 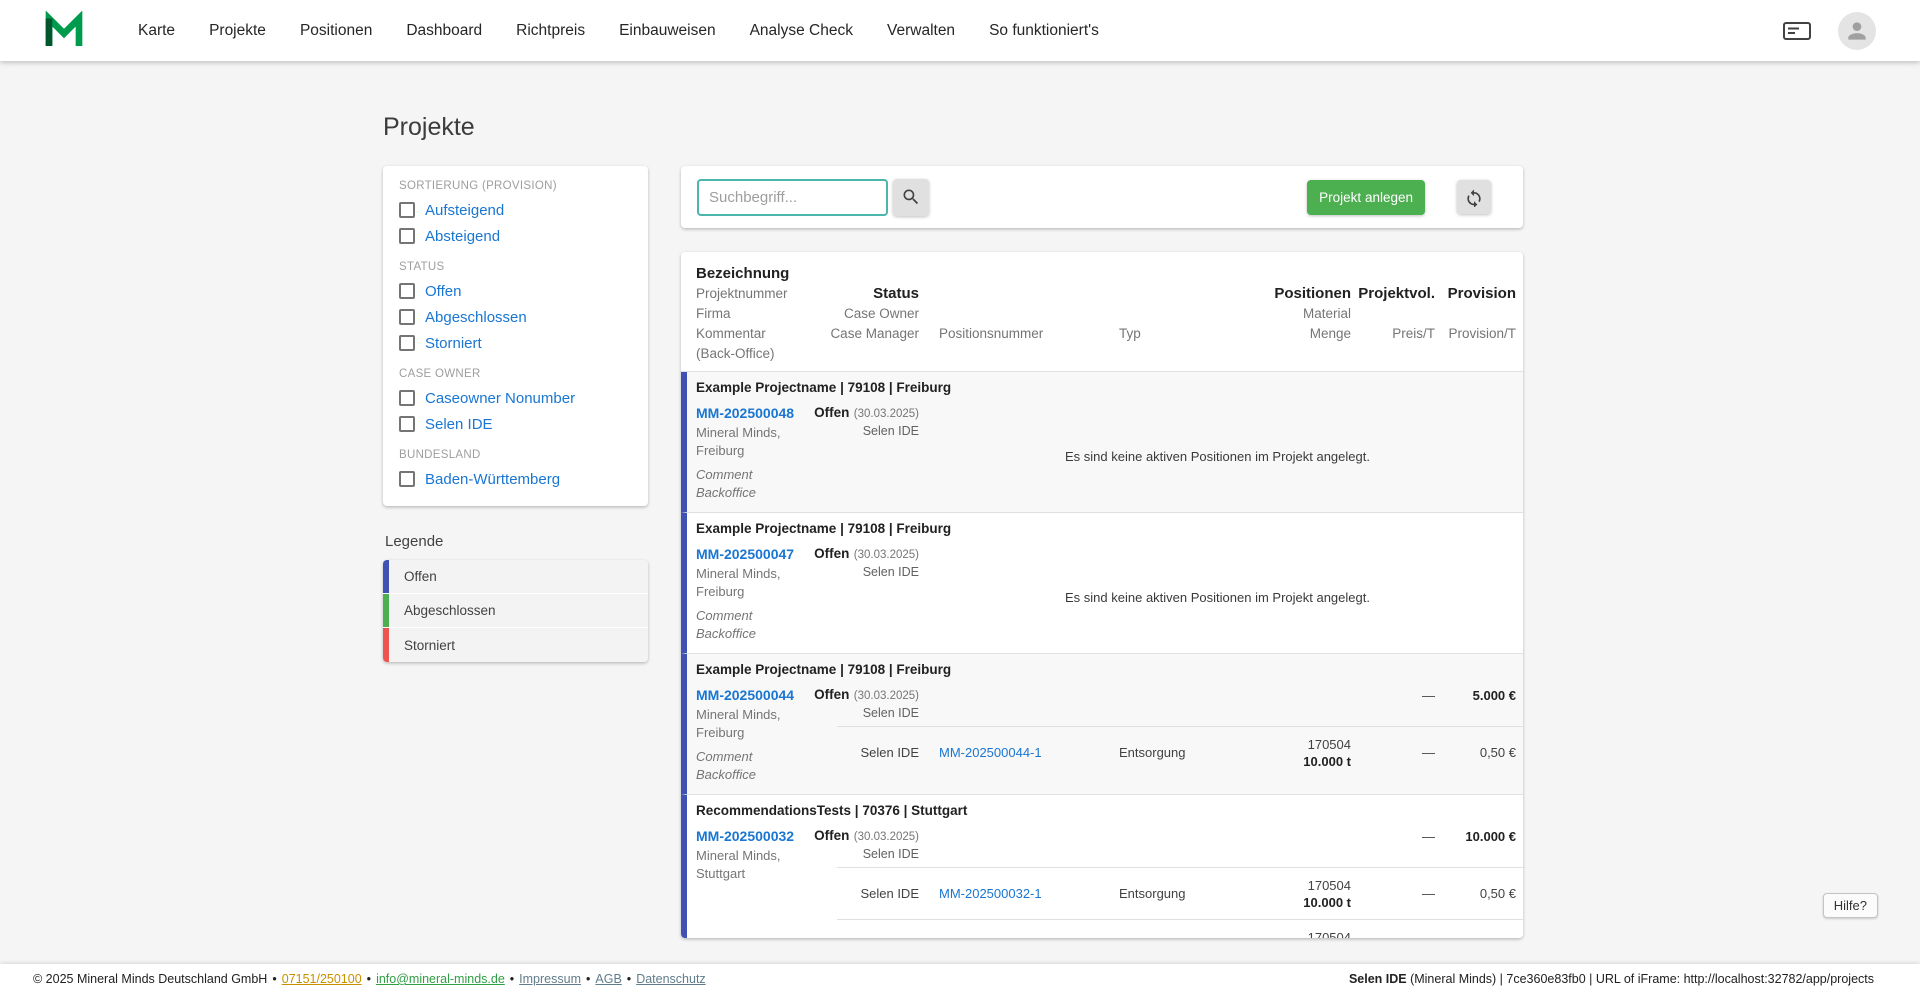 What do you see at coordinates (476, 317) in the screenshot?
I see `filter-option-label: Abgeschlossen` at bounding box center [476, 317].